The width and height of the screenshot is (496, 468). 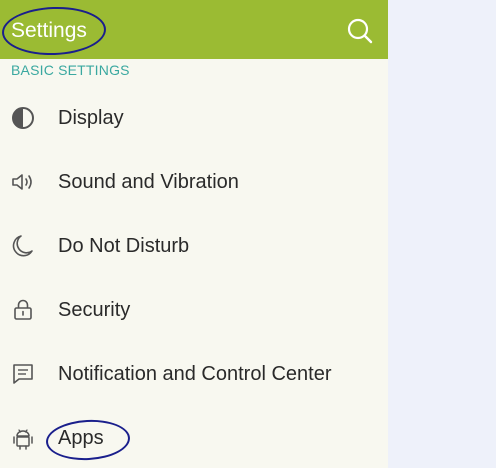 I want to click on settings-item-notification-and-control-center: Notification and Control Center, so click(x=194, y=374).